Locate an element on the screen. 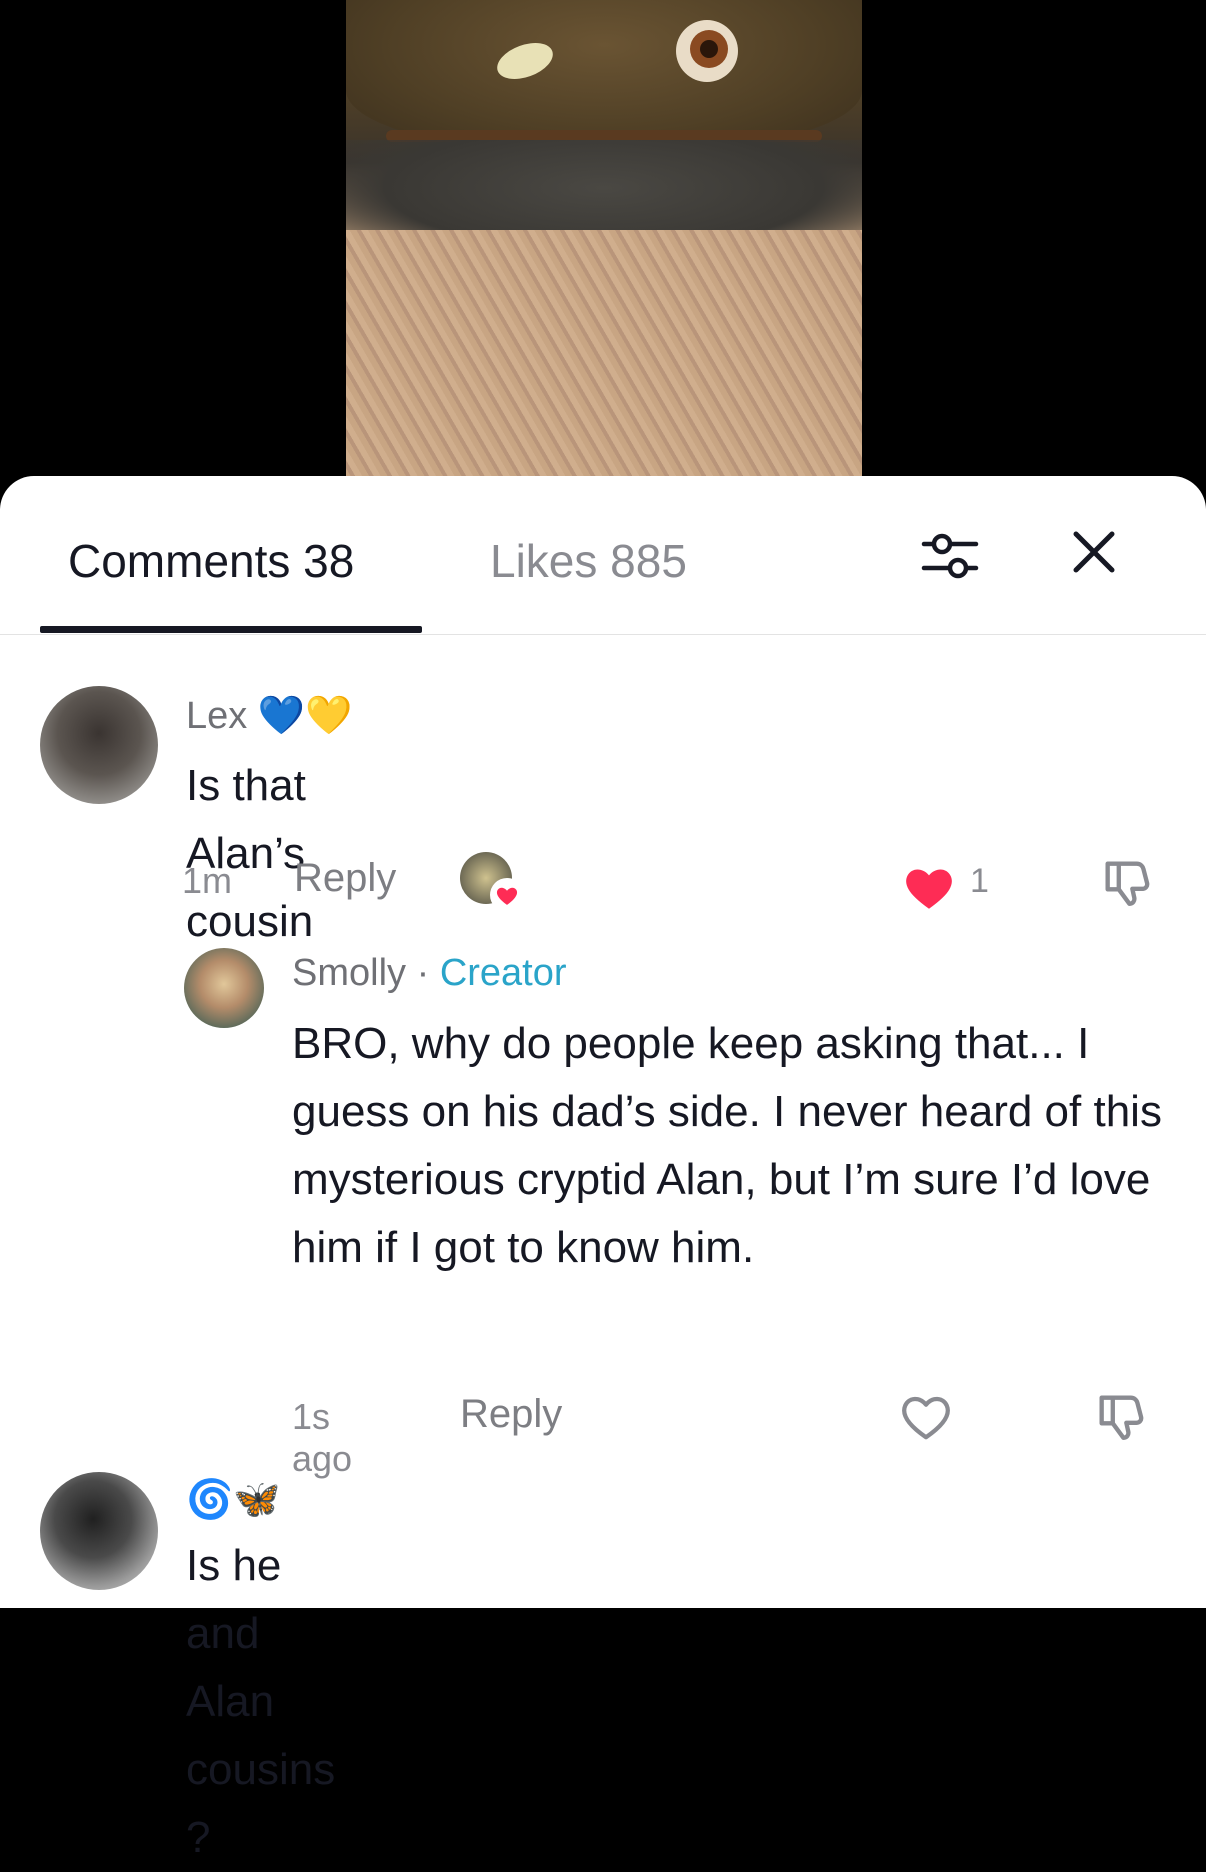 The width and height of the screenshot is (1206, 1872). like-filled-heart-icon is located at coordinates (929, 887).